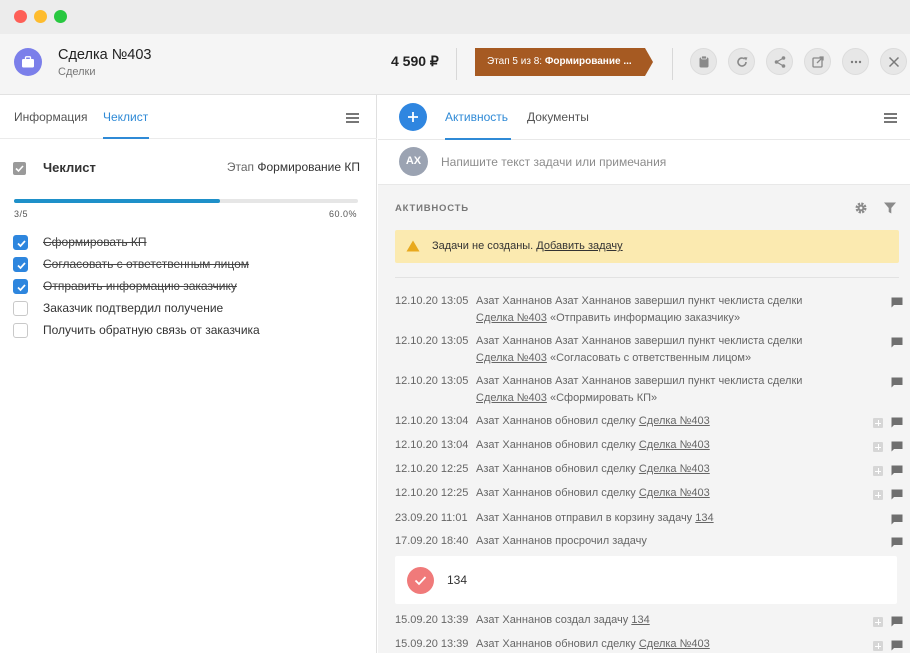 This screenshot has width=910, height=653. What do you see at coordinates (558, 117) in the screenshot?
I see `tab-documents: Документы` at bounding box center [558, 117].